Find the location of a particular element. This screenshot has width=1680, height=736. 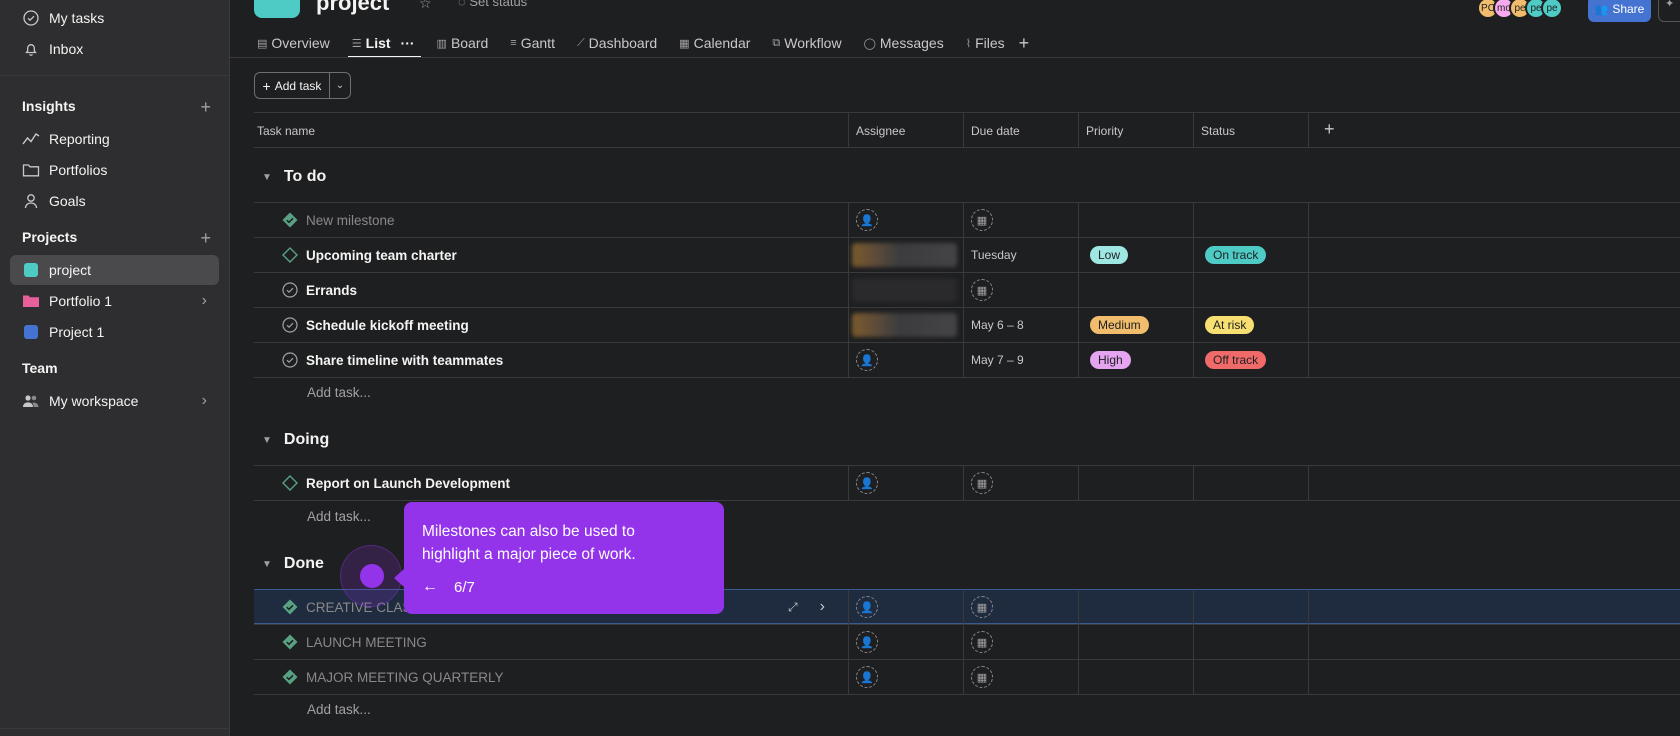

subtask-icon: ⤢ is located at coordinates (793, 607).